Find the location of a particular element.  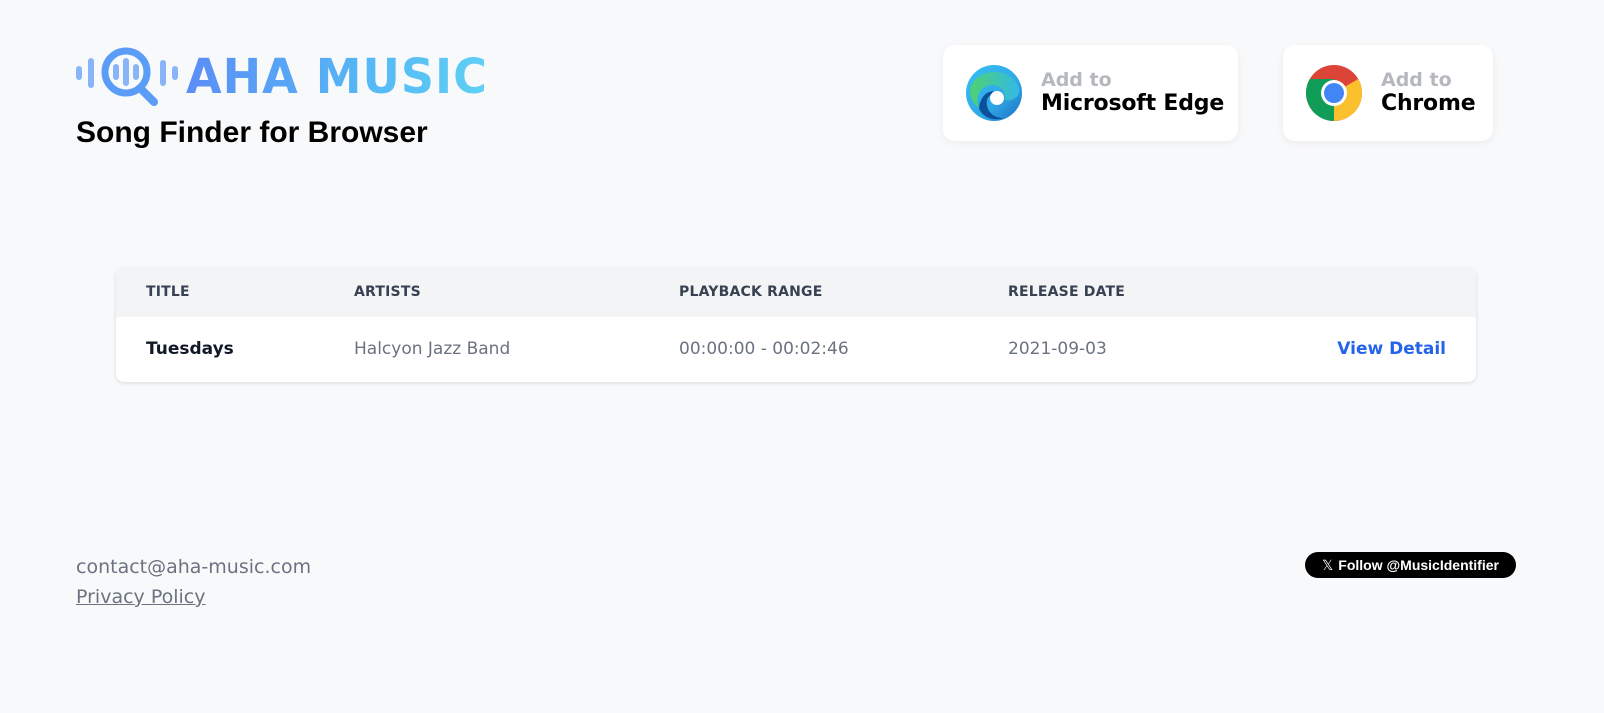

follow-button: 𝕏 Follow @MusicIdentifier is located at coordinates (1410, 565).